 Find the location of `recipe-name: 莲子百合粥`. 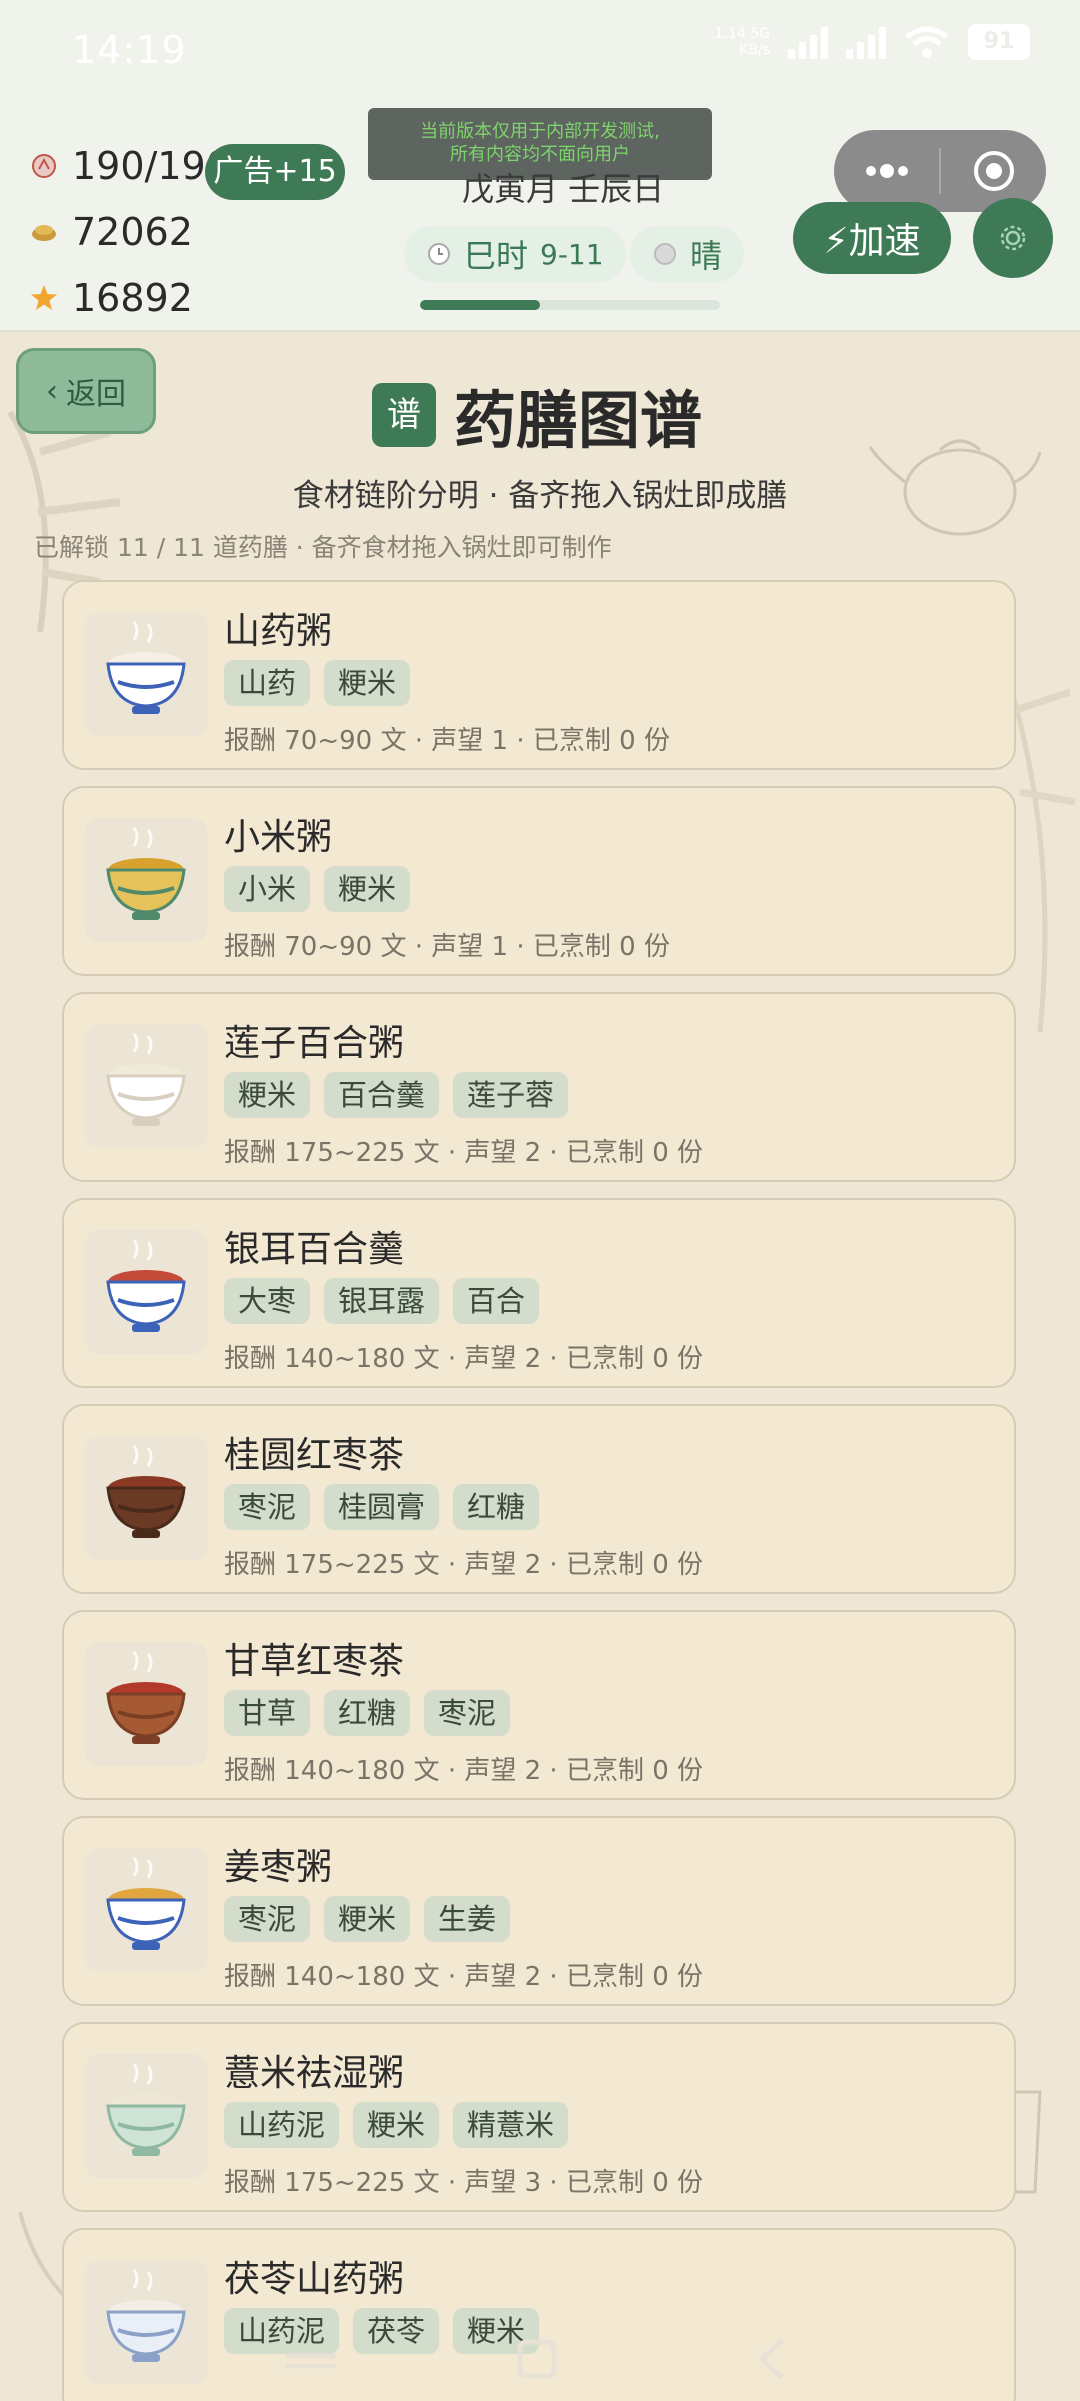

recipe-name: 莲子百合粥 is located at coordinates (314, 1043).